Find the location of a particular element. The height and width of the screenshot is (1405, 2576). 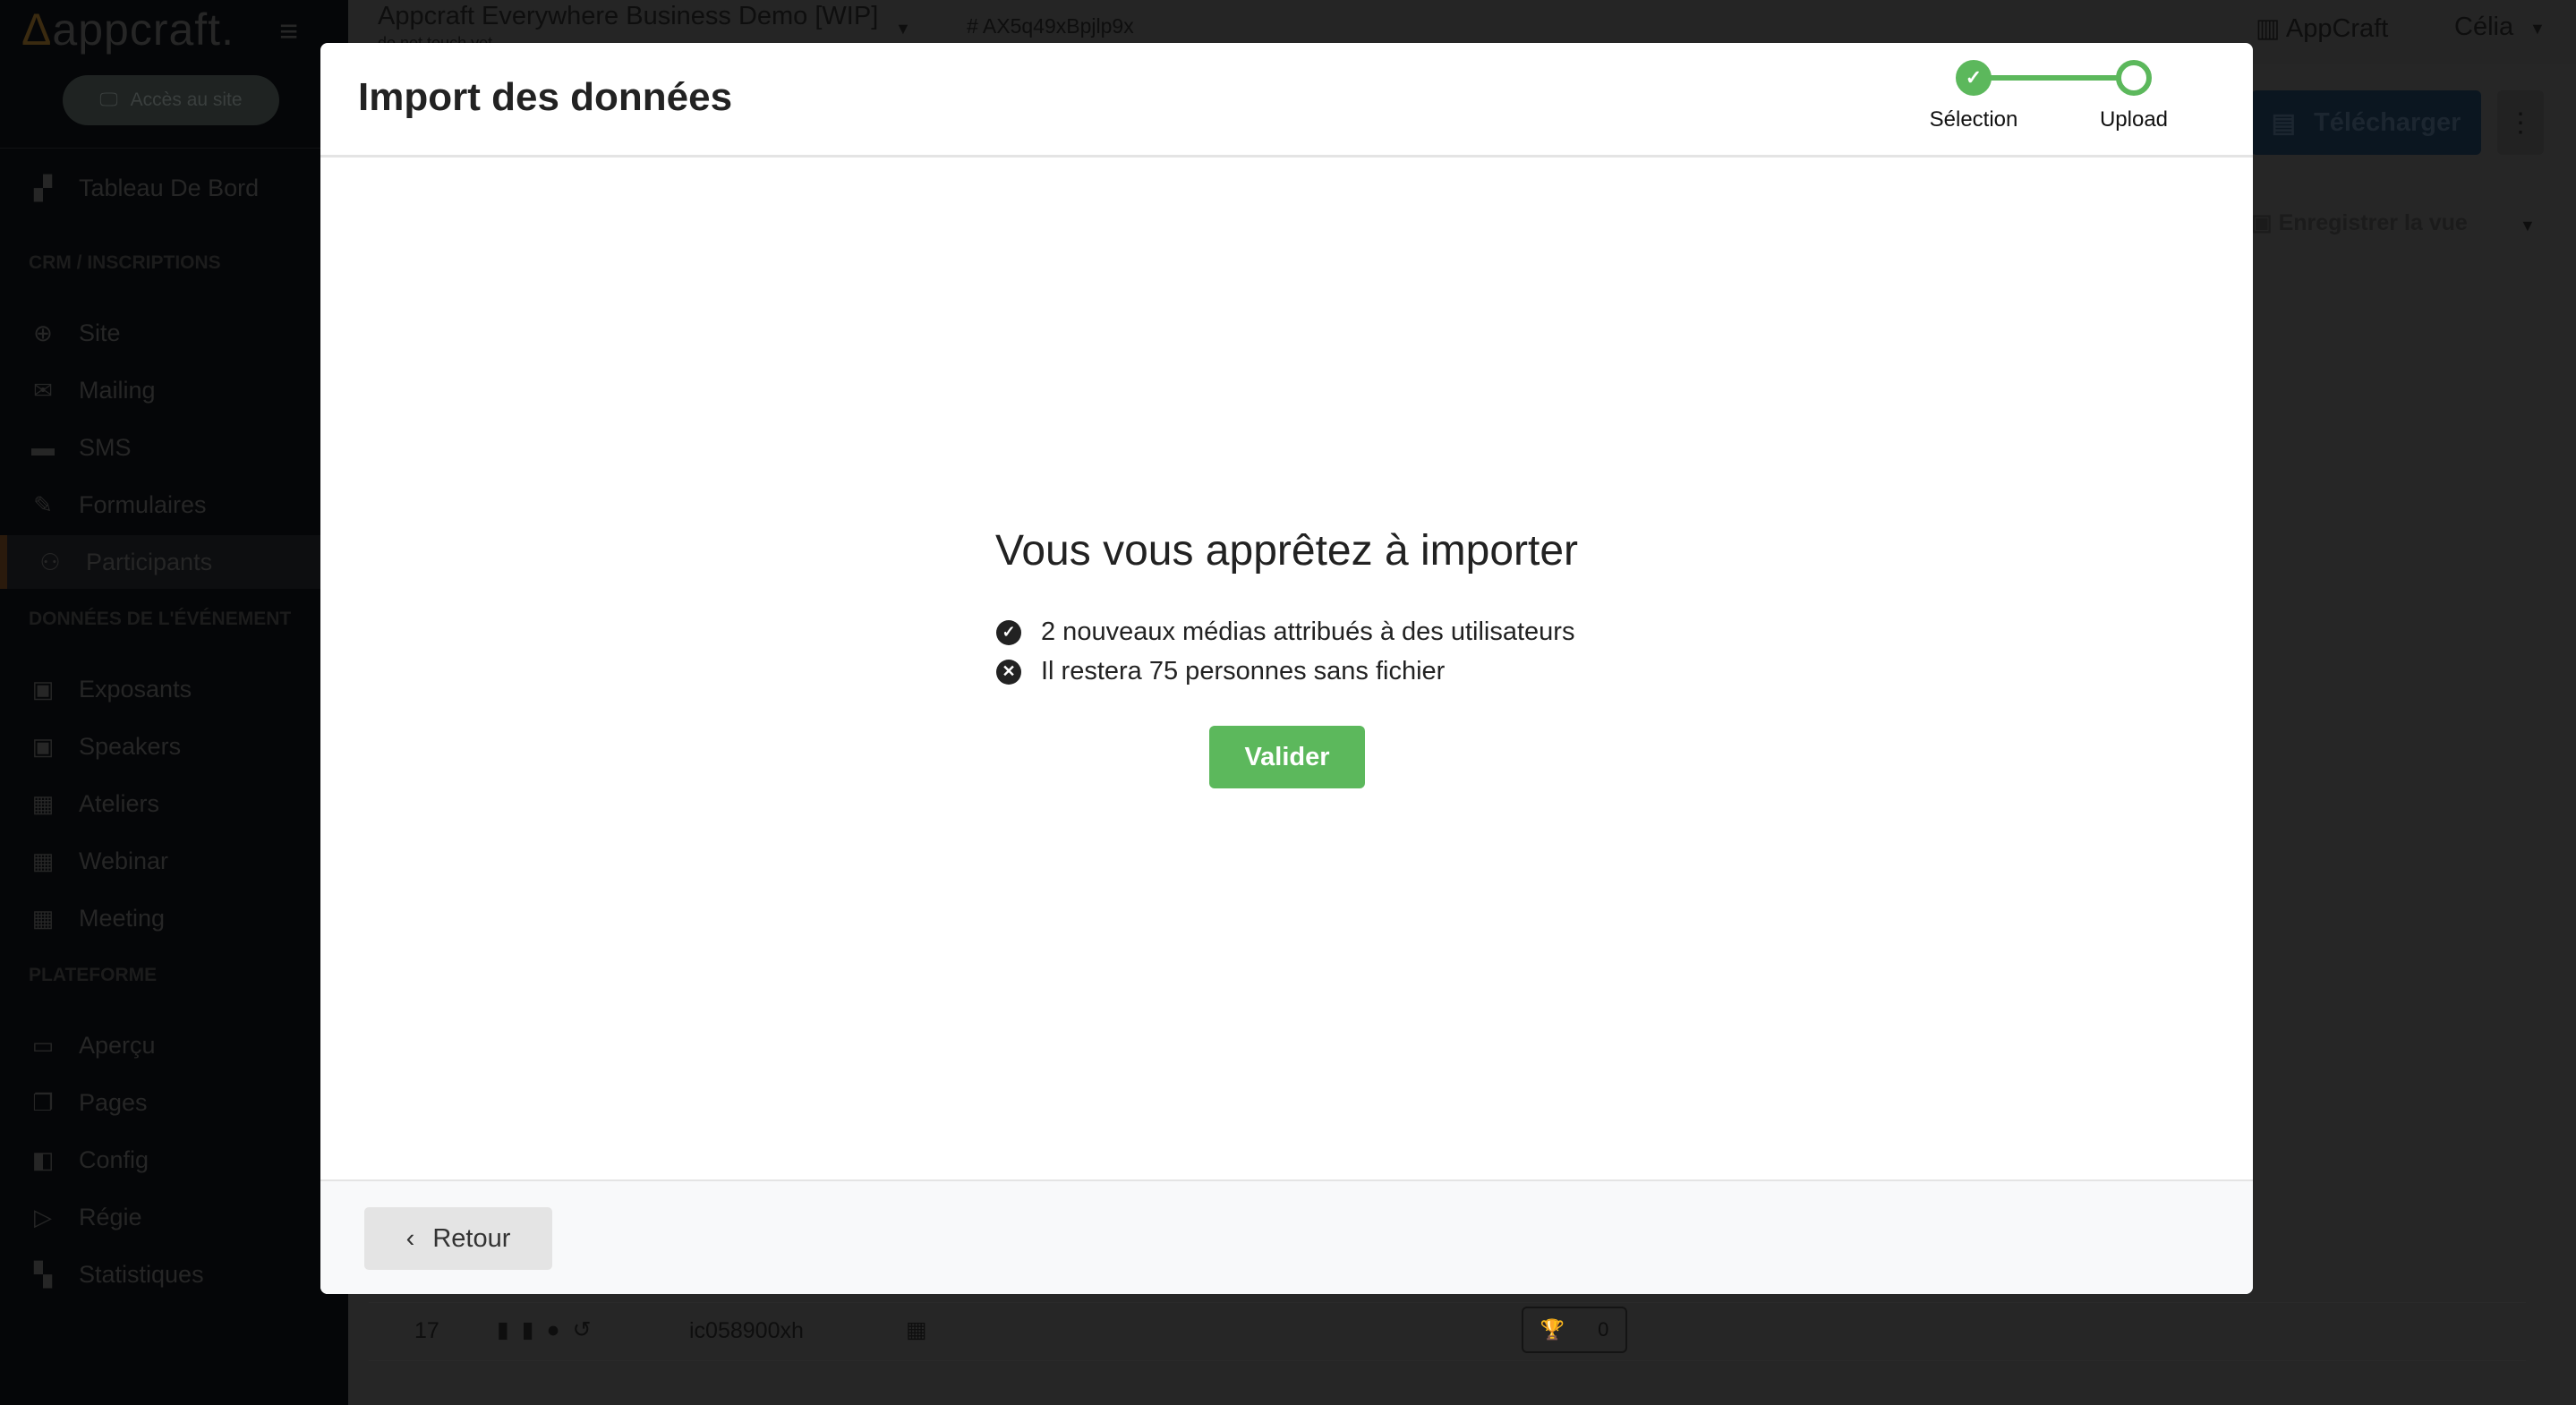

sidebar-item-webinar: ▦ Webinar is located at coordinates (174, 861).